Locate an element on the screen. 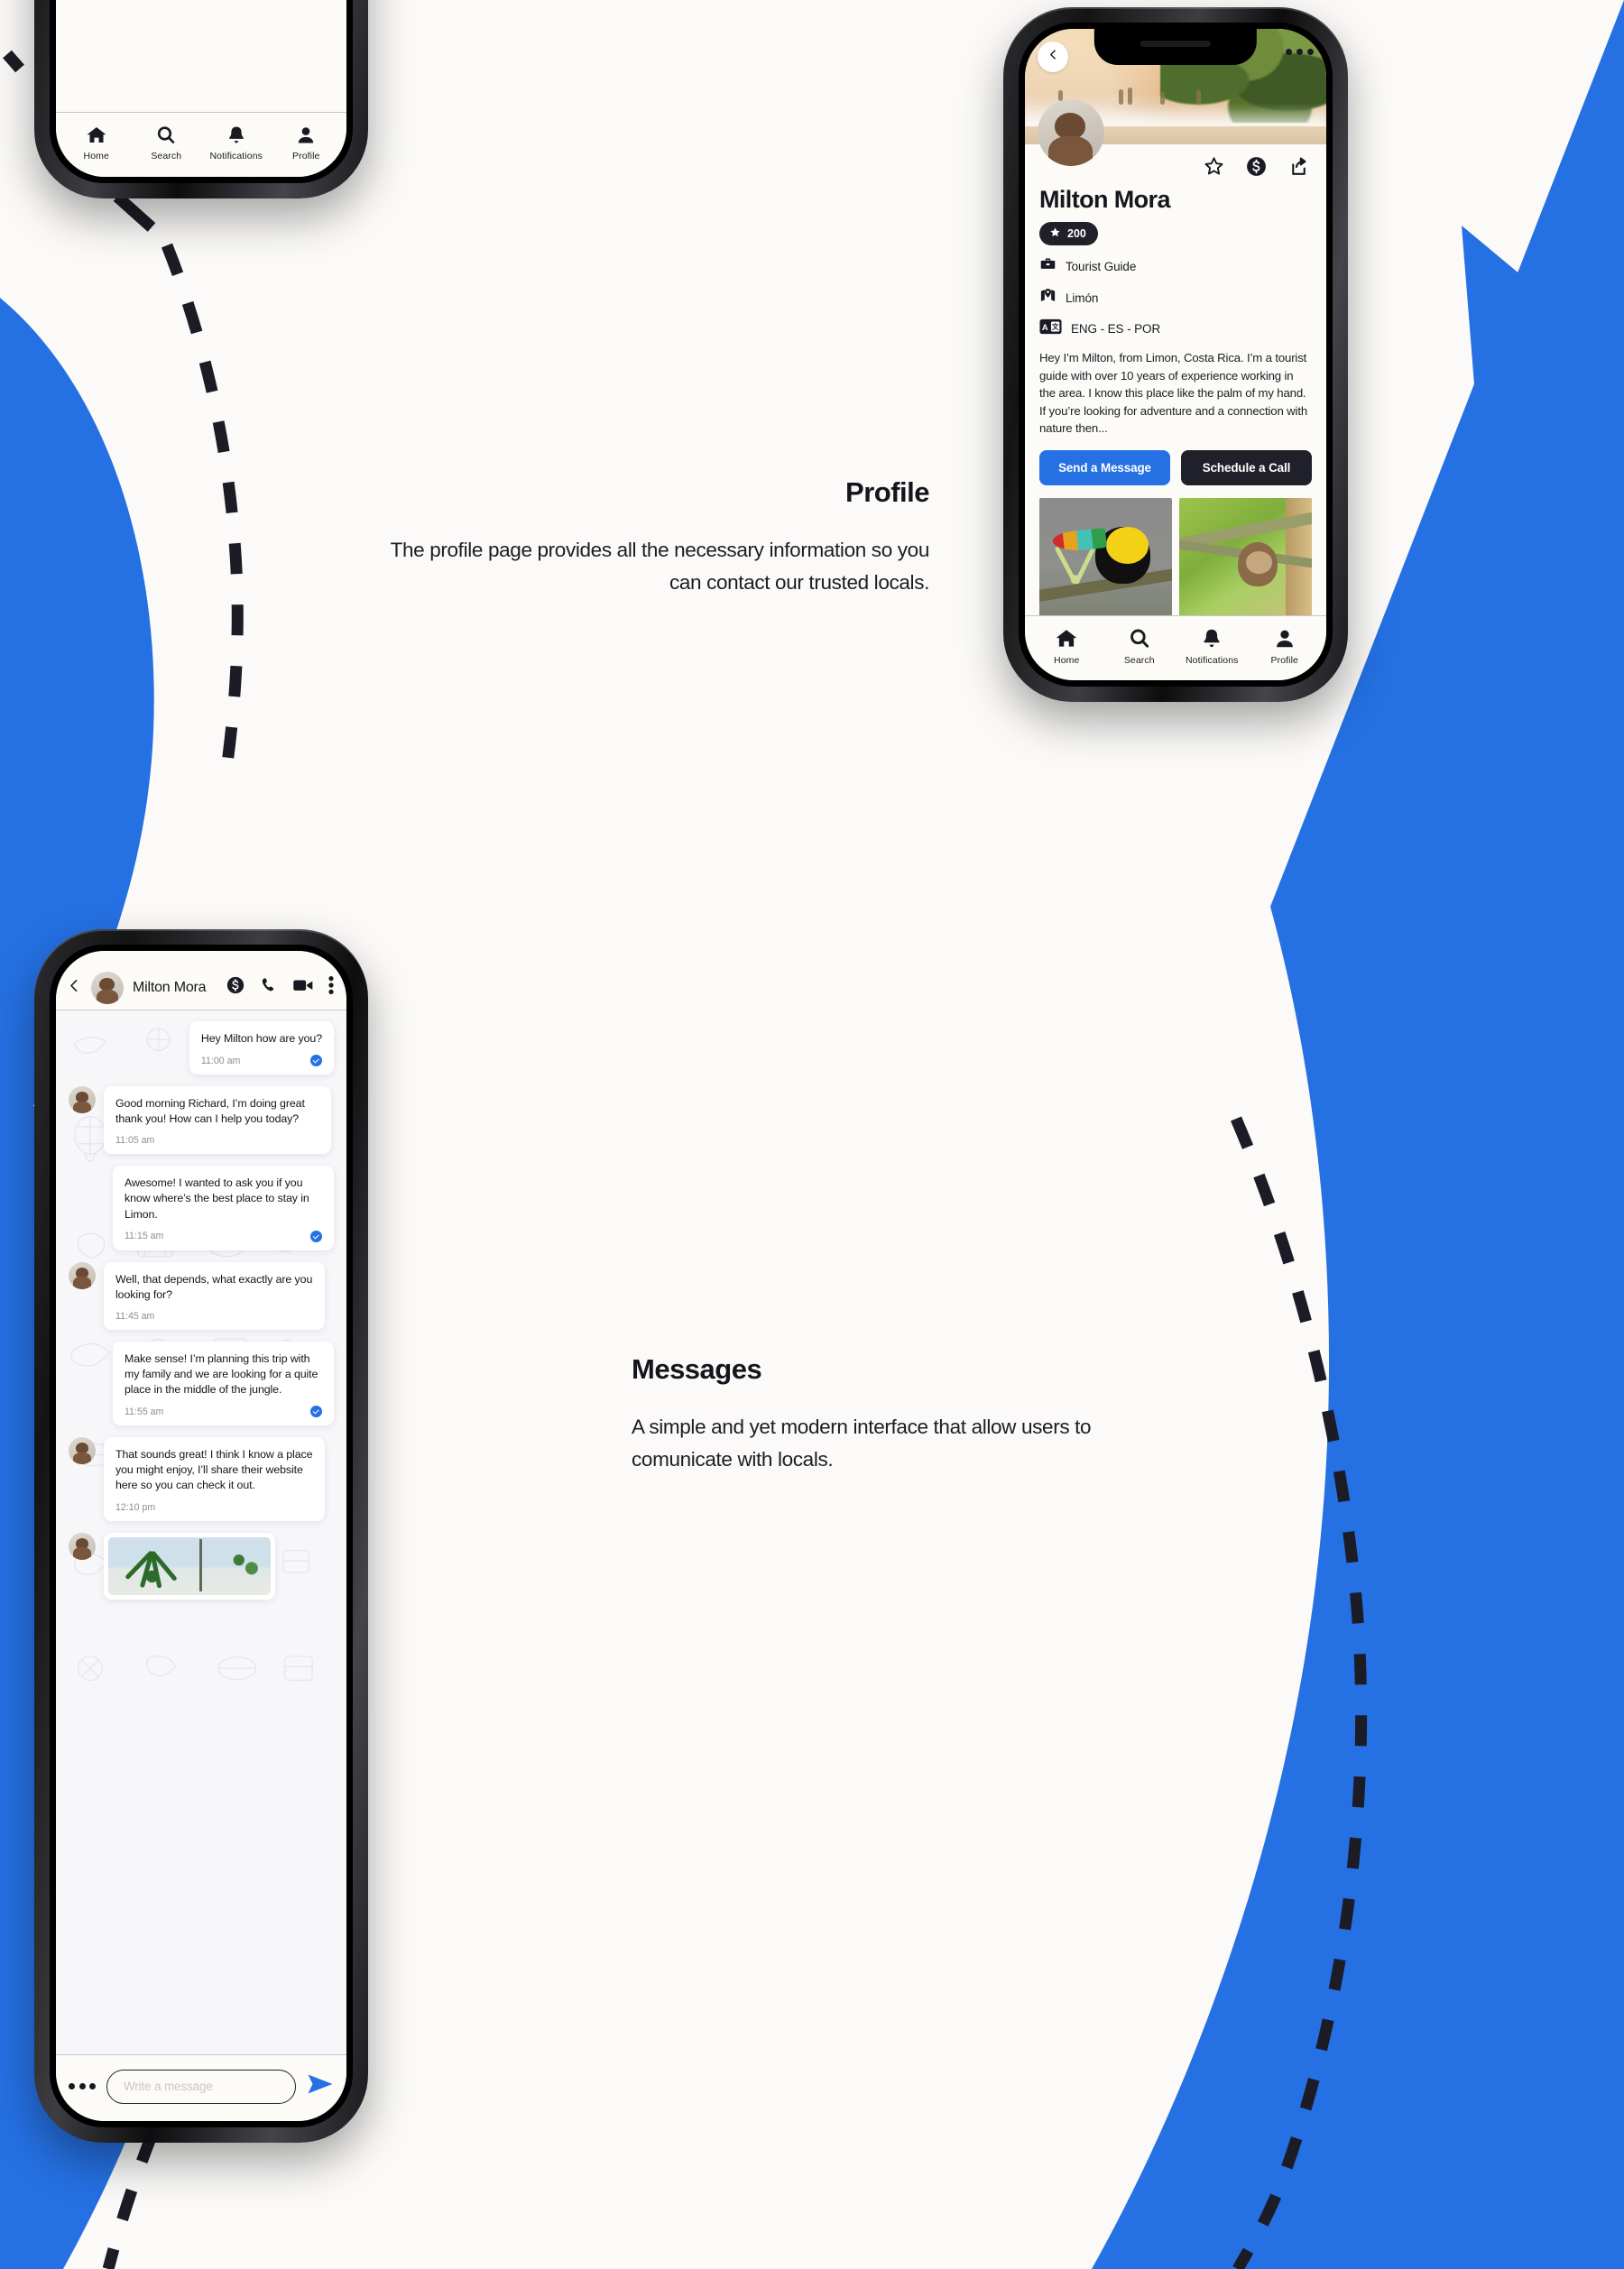 This screenshot has height=2269, width=1624. phone-icon is located at coordinates (269, 988).